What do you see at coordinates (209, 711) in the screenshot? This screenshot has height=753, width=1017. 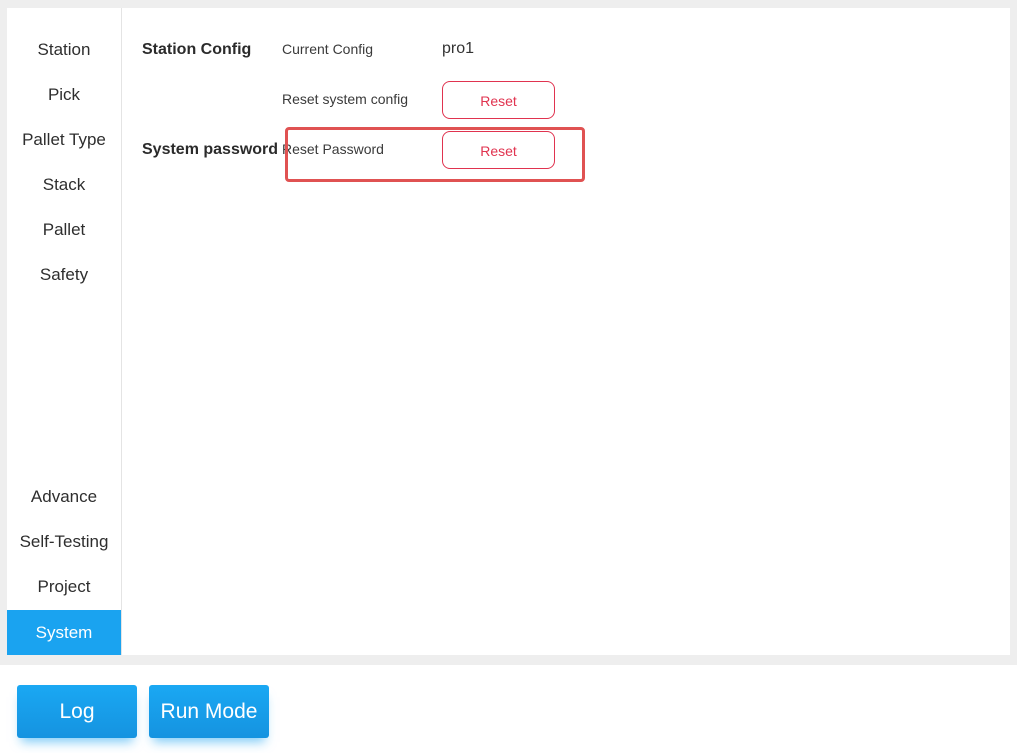 I see `run-mode-button: Run Mode` at bounding box center [209, 711].